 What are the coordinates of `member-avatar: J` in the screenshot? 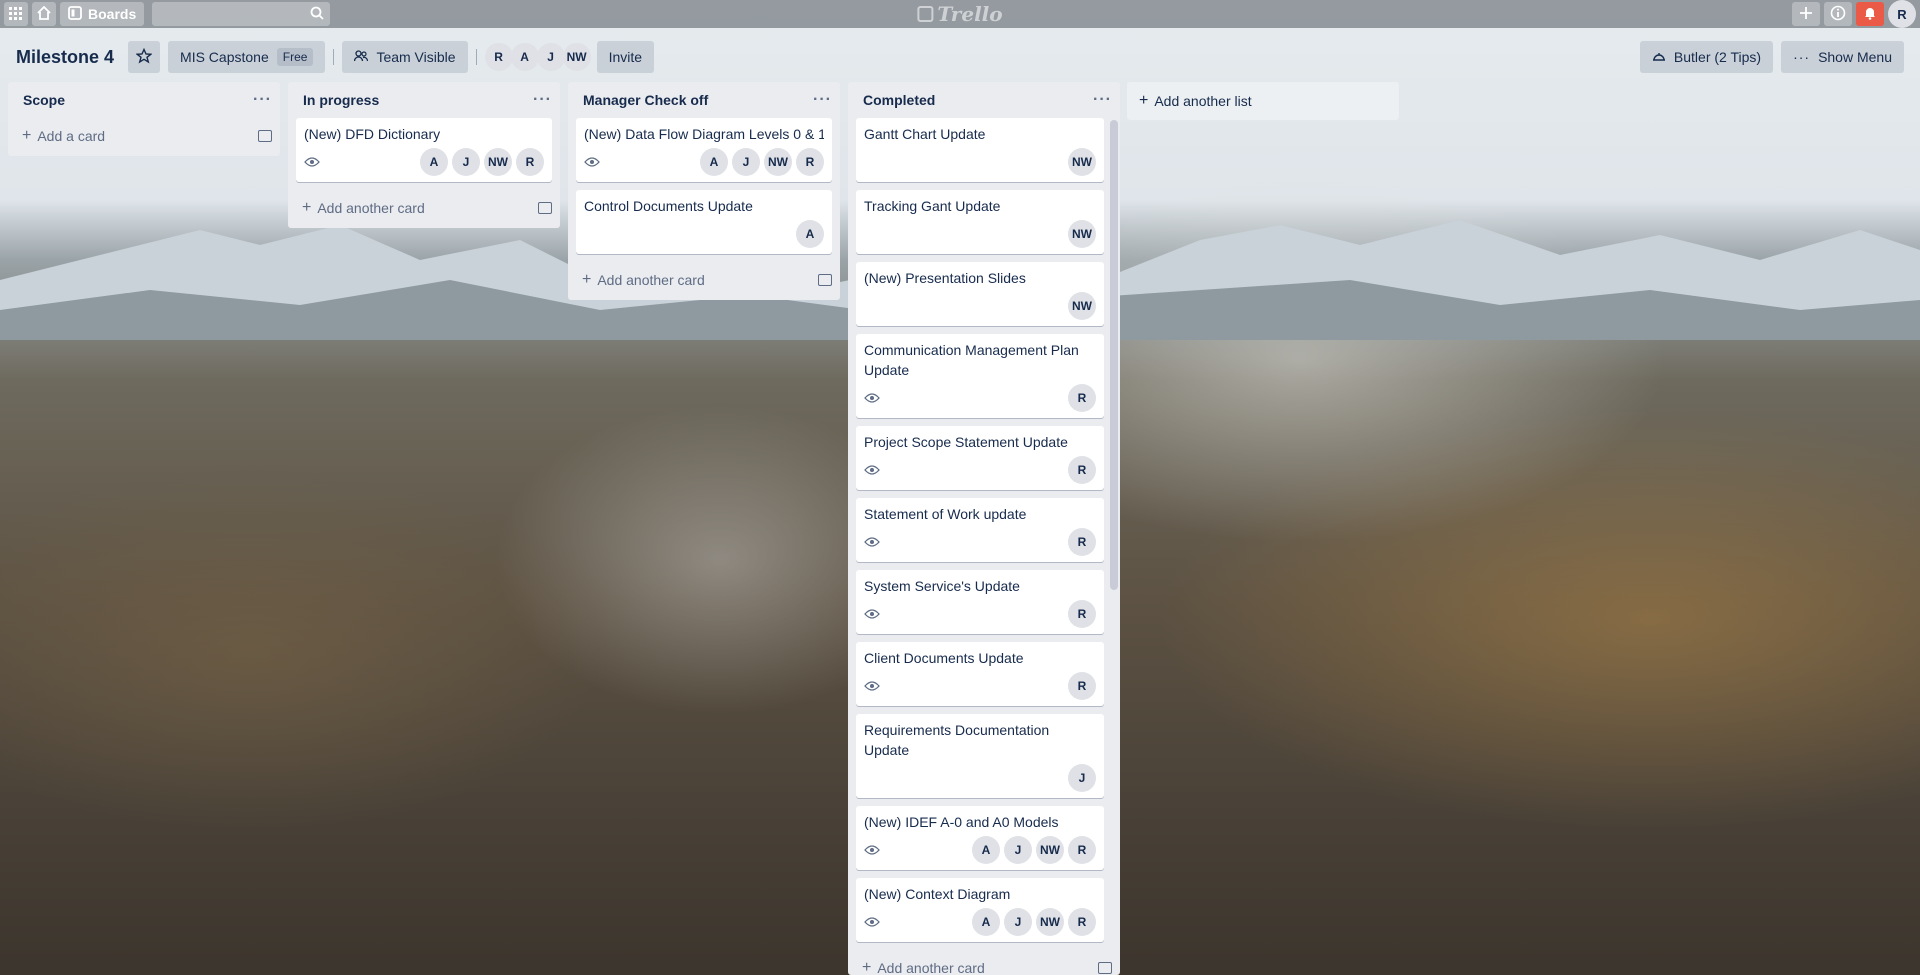 It's located at (550, 57).